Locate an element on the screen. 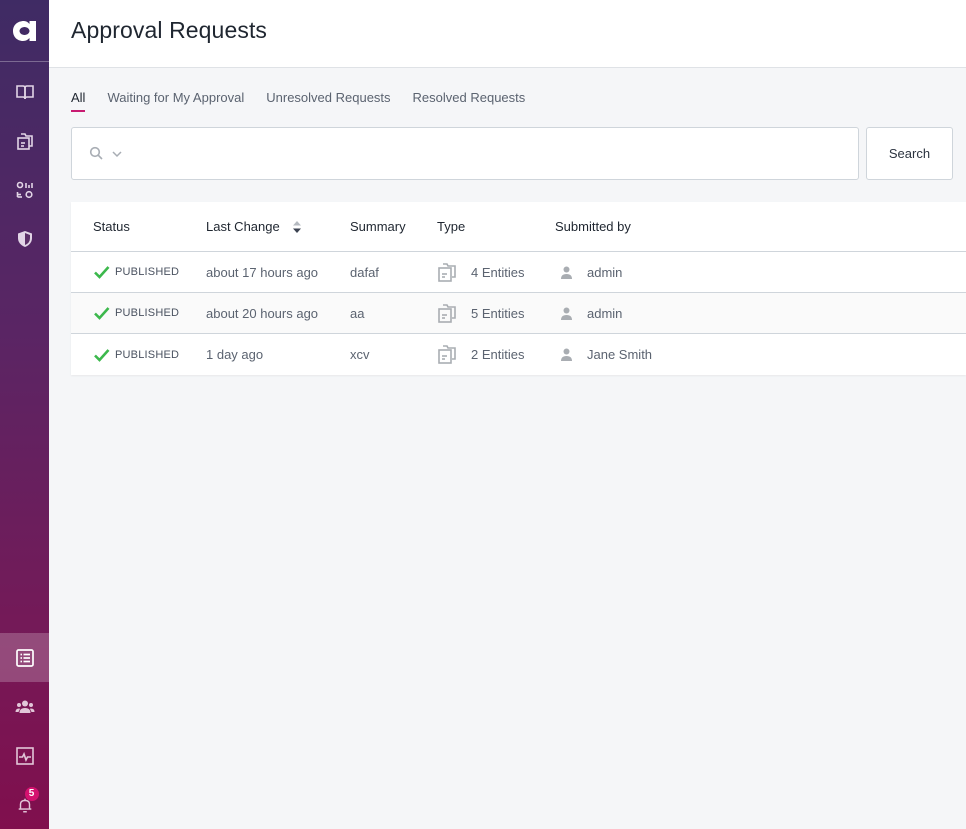  type-cell: 2 Entities is located at coordinates (498, 354).